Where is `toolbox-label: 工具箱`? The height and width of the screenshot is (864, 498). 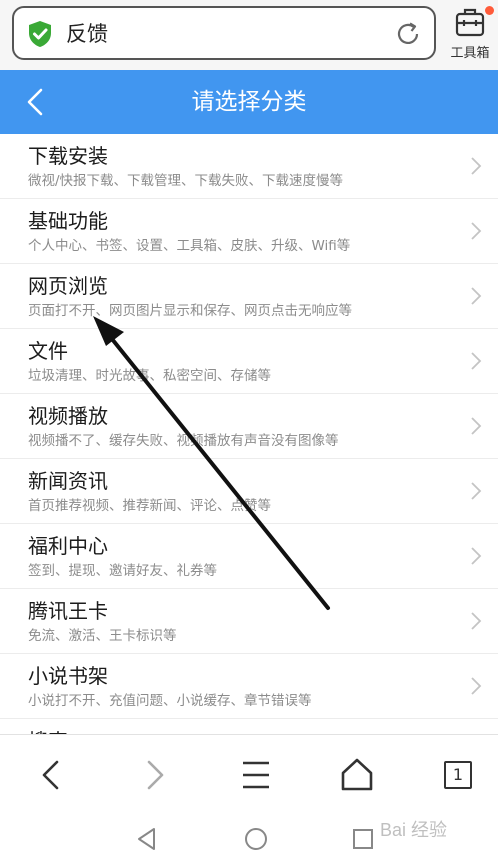 toolbox-label: 工具箱 is located at coordinates (470, 53).